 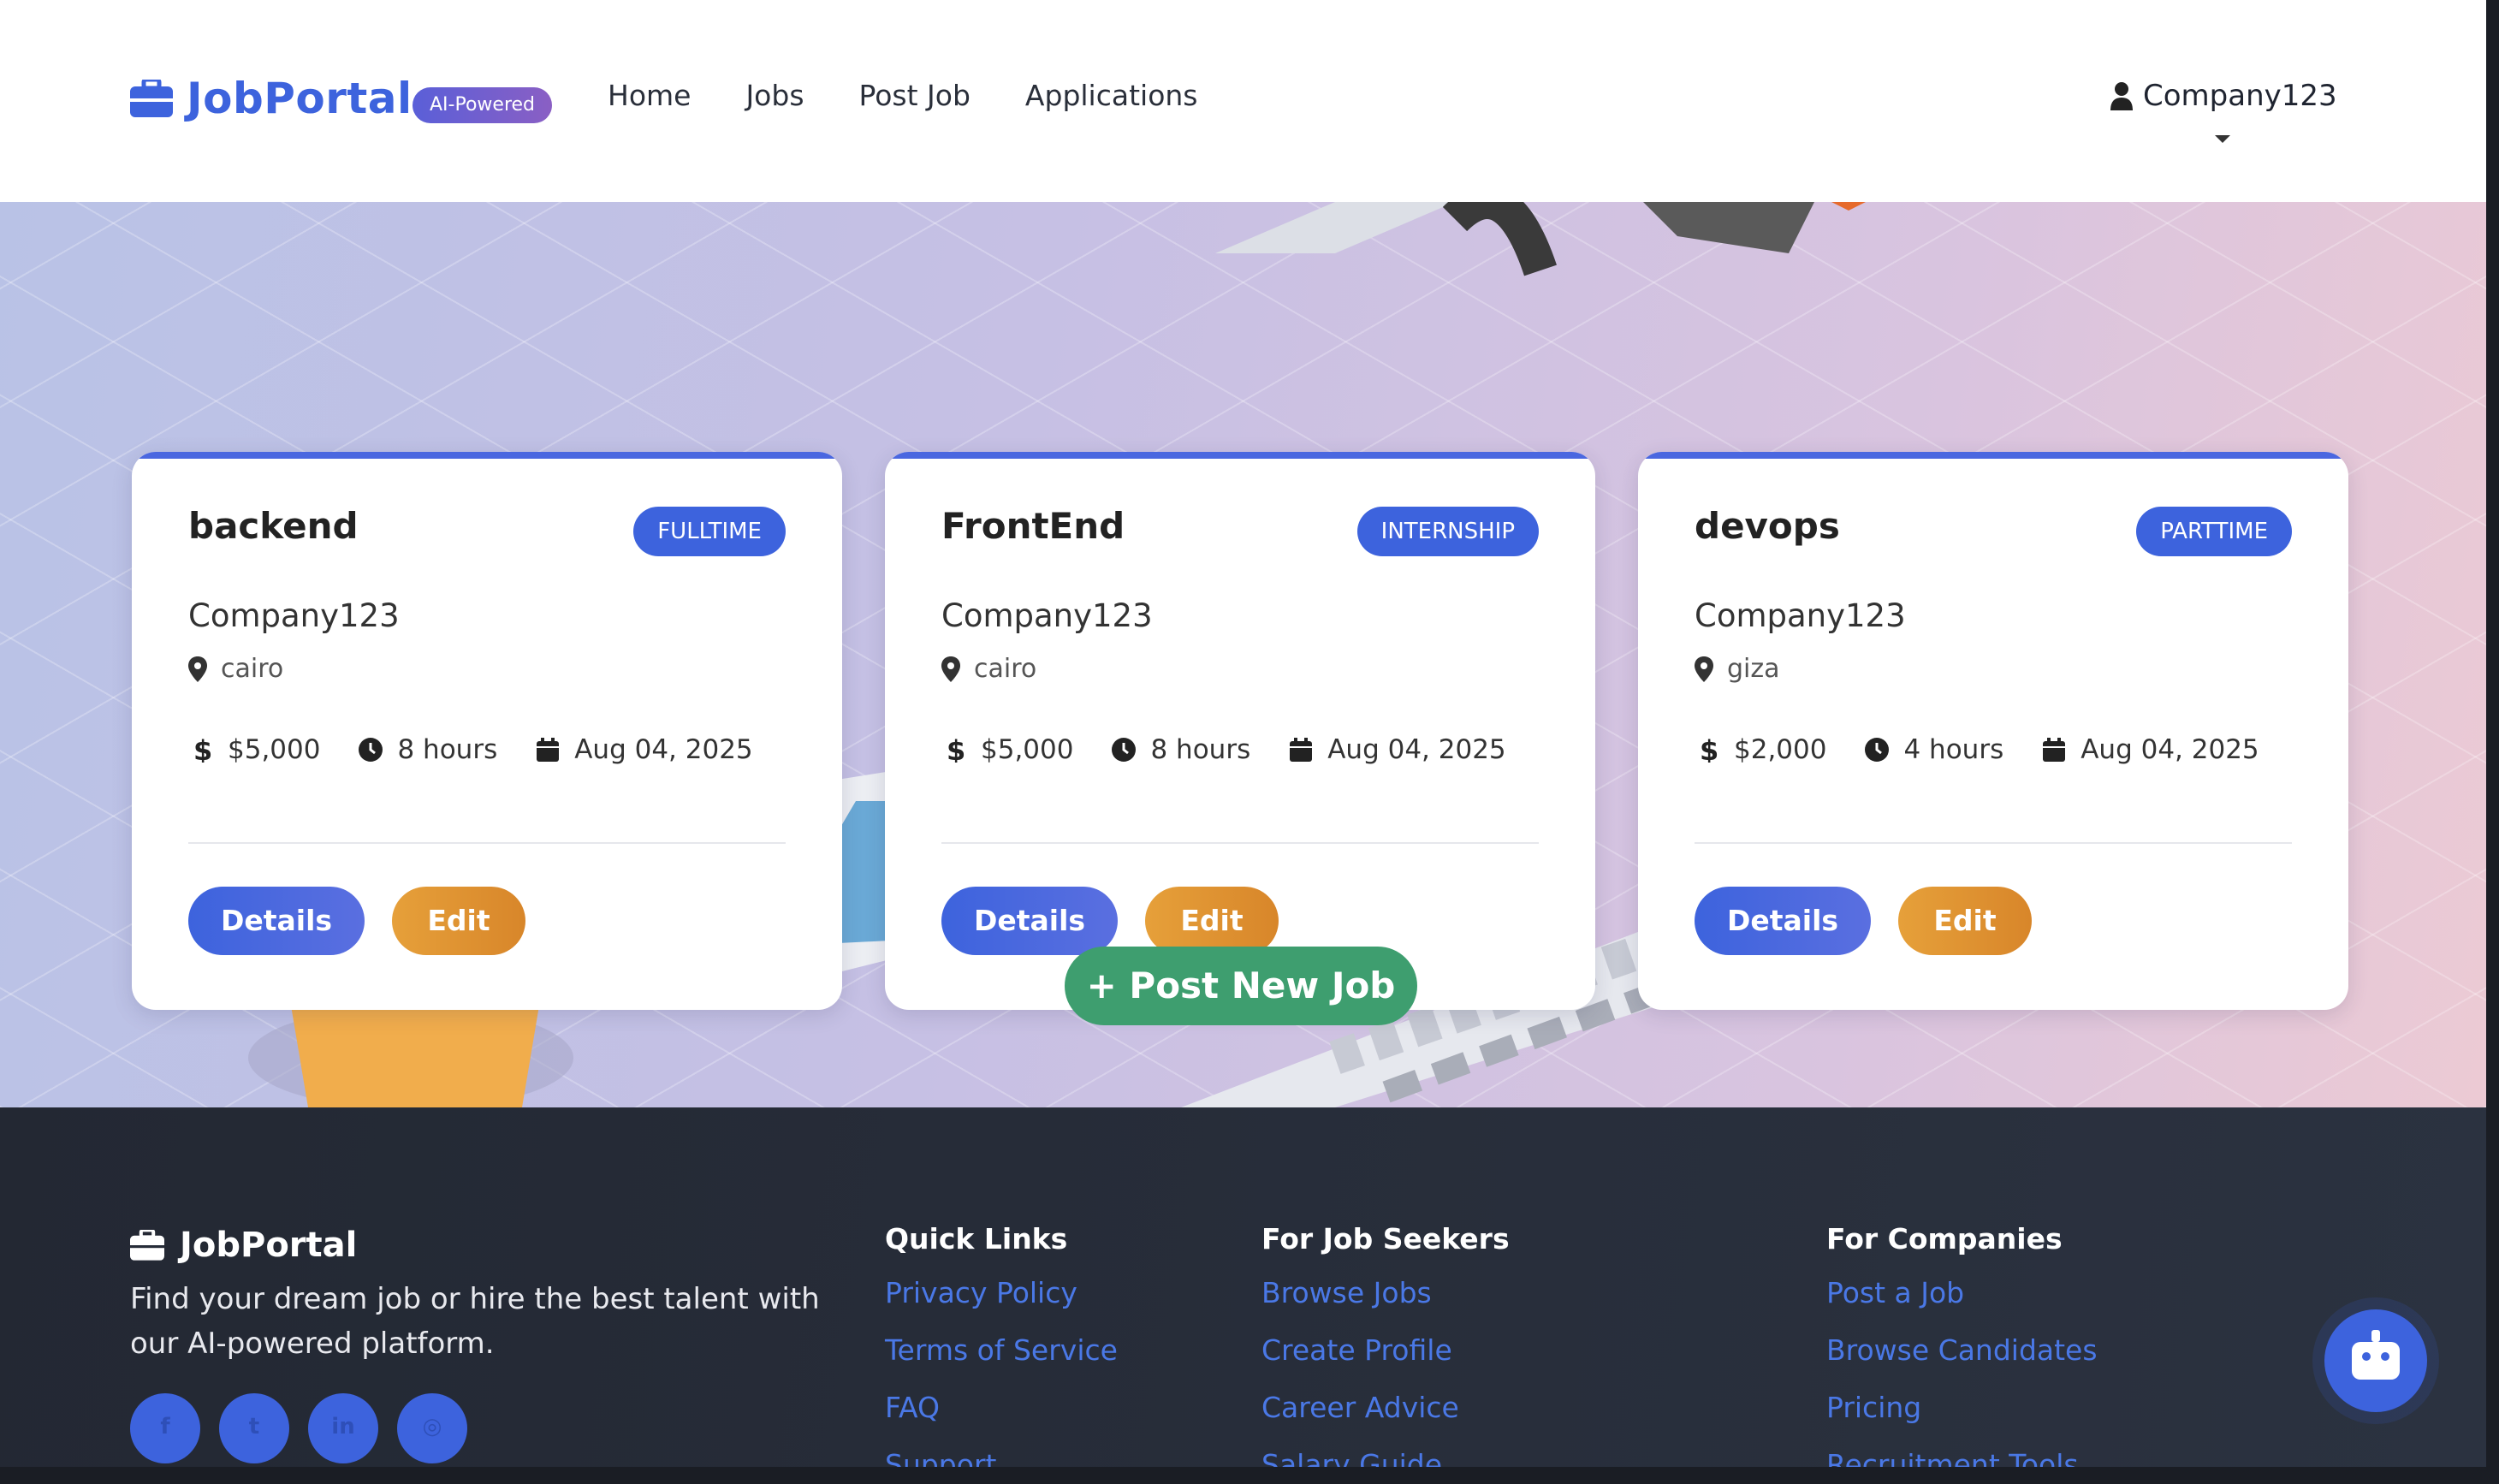 I want to click on footer-link: FAQ, so click(x=1001, y=1418).